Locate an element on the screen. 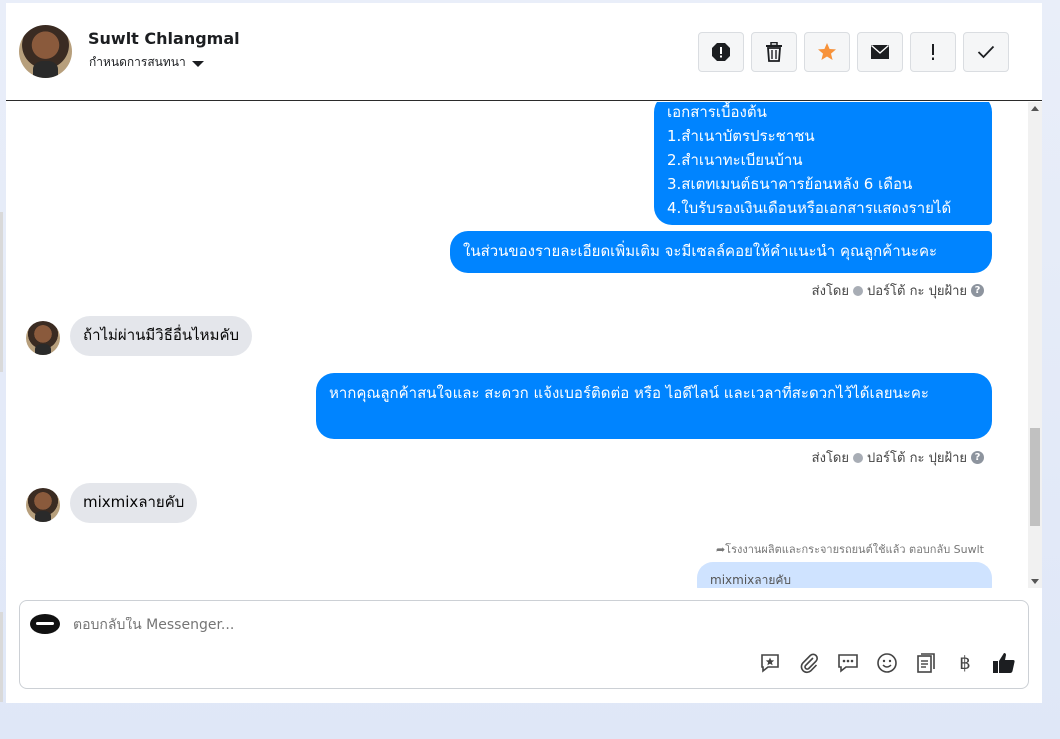 This screenshot has height=739, width=1060. scroll-down-arrow-icon is located at coordinates (1035, 581).